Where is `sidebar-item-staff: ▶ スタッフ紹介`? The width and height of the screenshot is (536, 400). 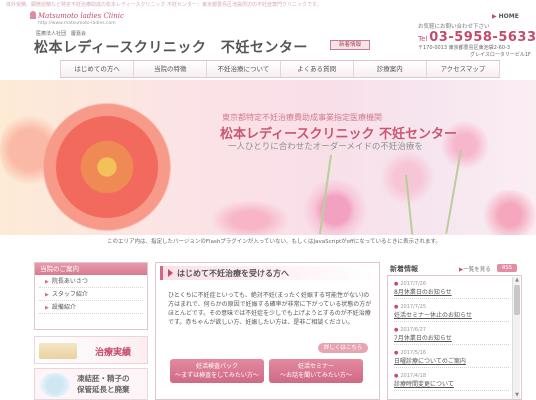 sidebar-item-staff: ▶ スタッフ紹介 is located at coordinates (91, 294).